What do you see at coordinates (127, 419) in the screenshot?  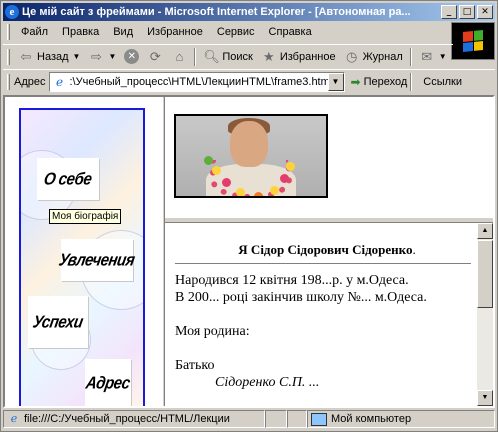 I see `status-url: file:///C:/Учебный_процесс/HTML/Лекции` at bounding box center [127, 419].